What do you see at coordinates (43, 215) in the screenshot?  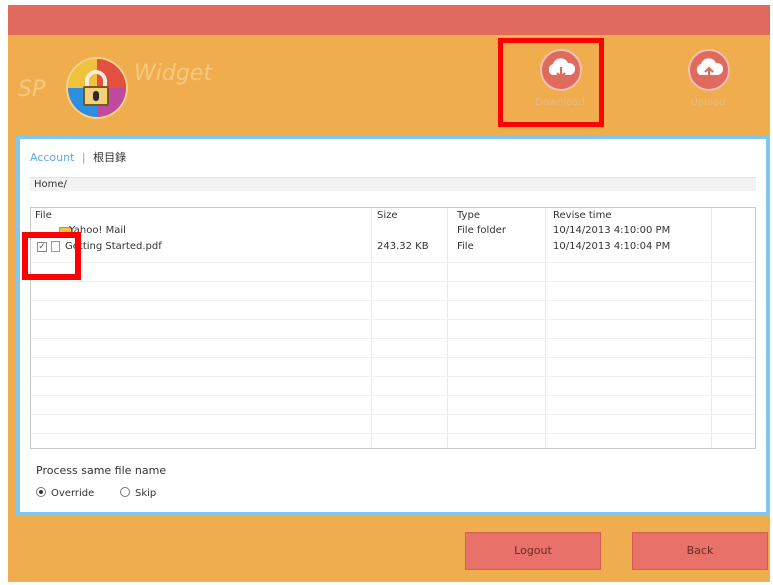 I see `column-header-file: File` at bounding box center [43, 215].